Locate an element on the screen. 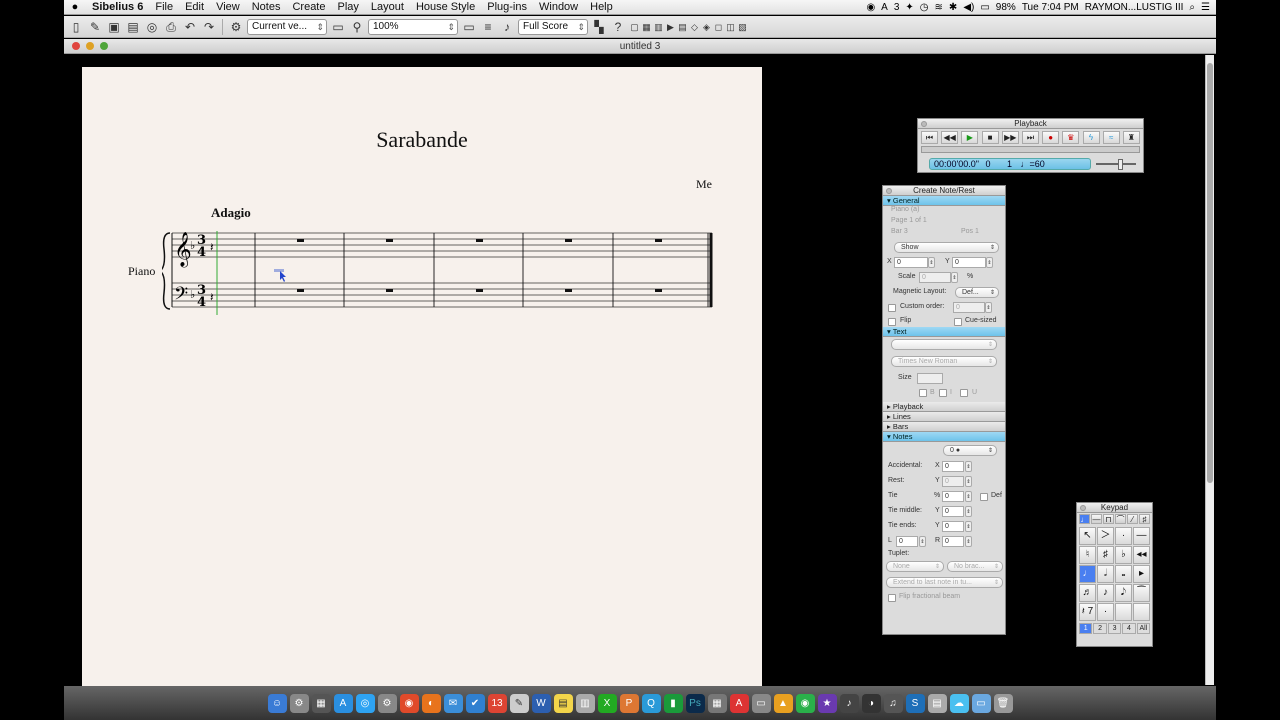 The image size is (1280, 720). custom-order-stepper: ⇕ is located at coordinates (988, 307).